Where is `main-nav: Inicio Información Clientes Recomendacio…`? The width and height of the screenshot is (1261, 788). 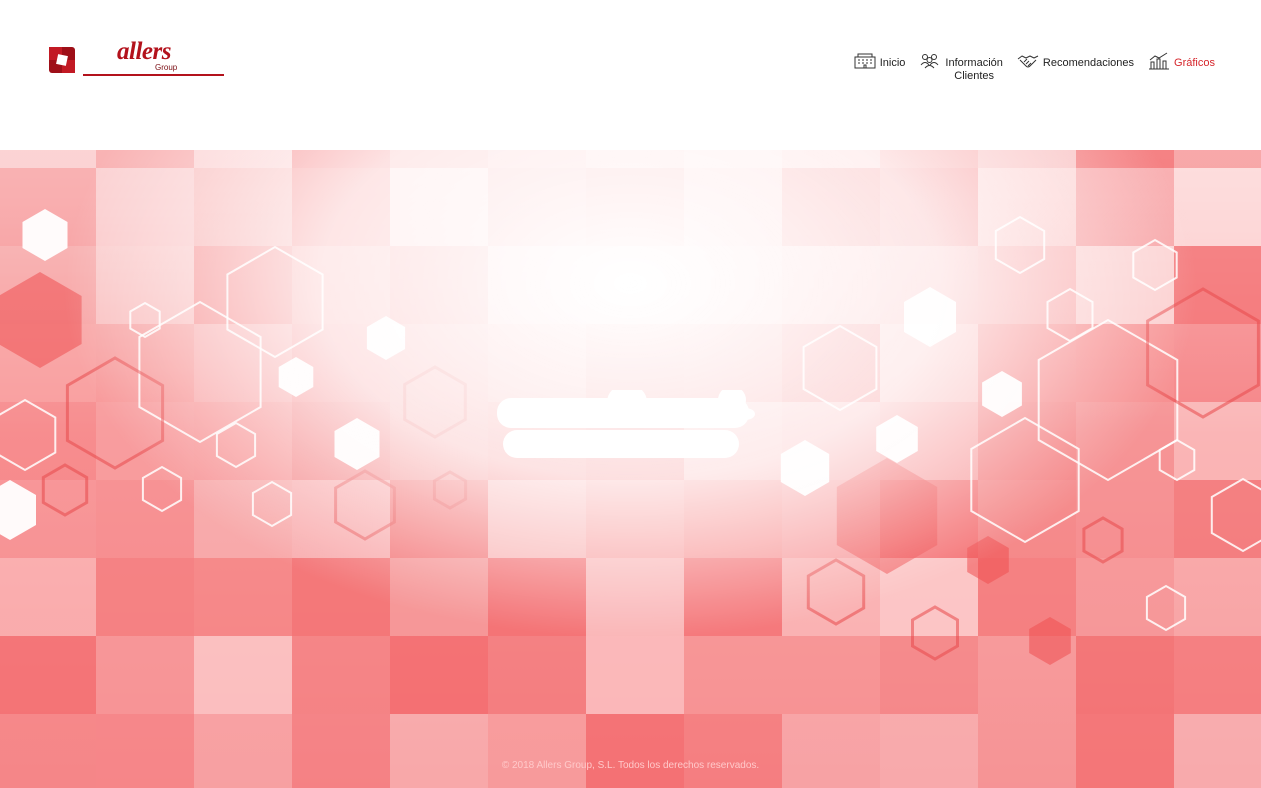 main-nav: Inicio Información Clientes Recomendacio… is located at coordinates (1034, 67).